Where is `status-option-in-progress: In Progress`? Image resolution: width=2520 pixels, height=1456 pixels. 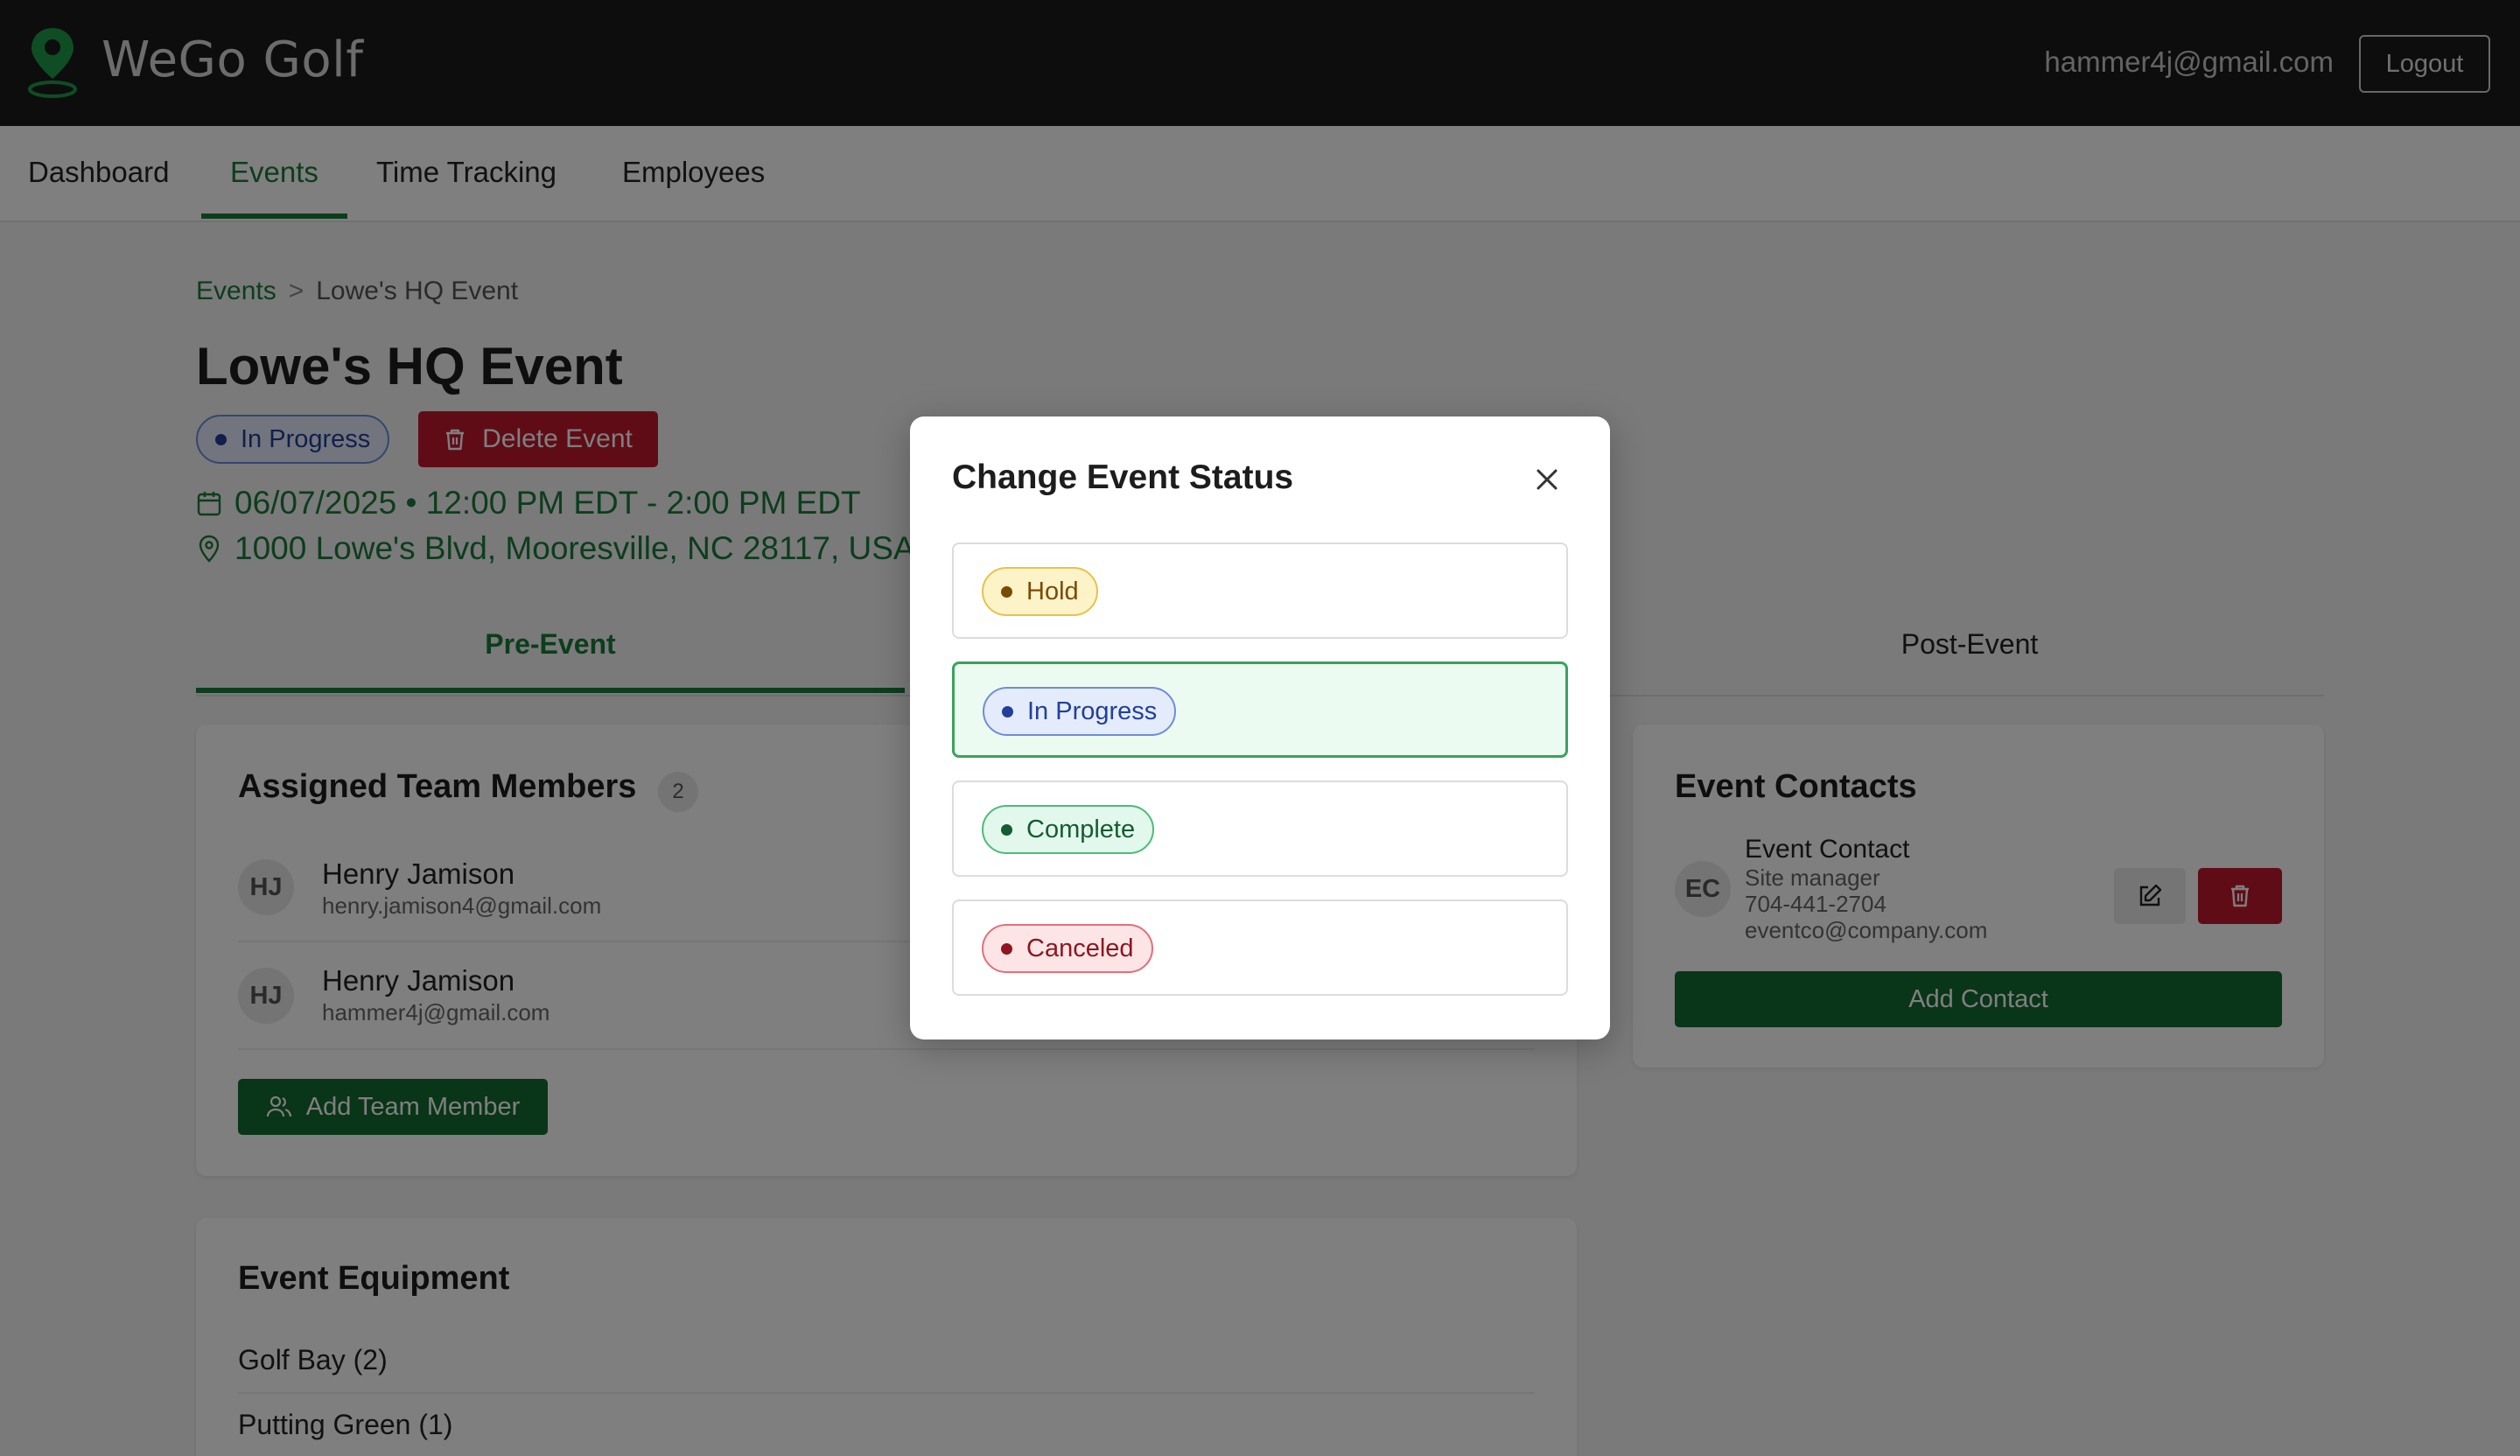
status-option-in-progress: In Progress is located at coordinates (1260, 710).